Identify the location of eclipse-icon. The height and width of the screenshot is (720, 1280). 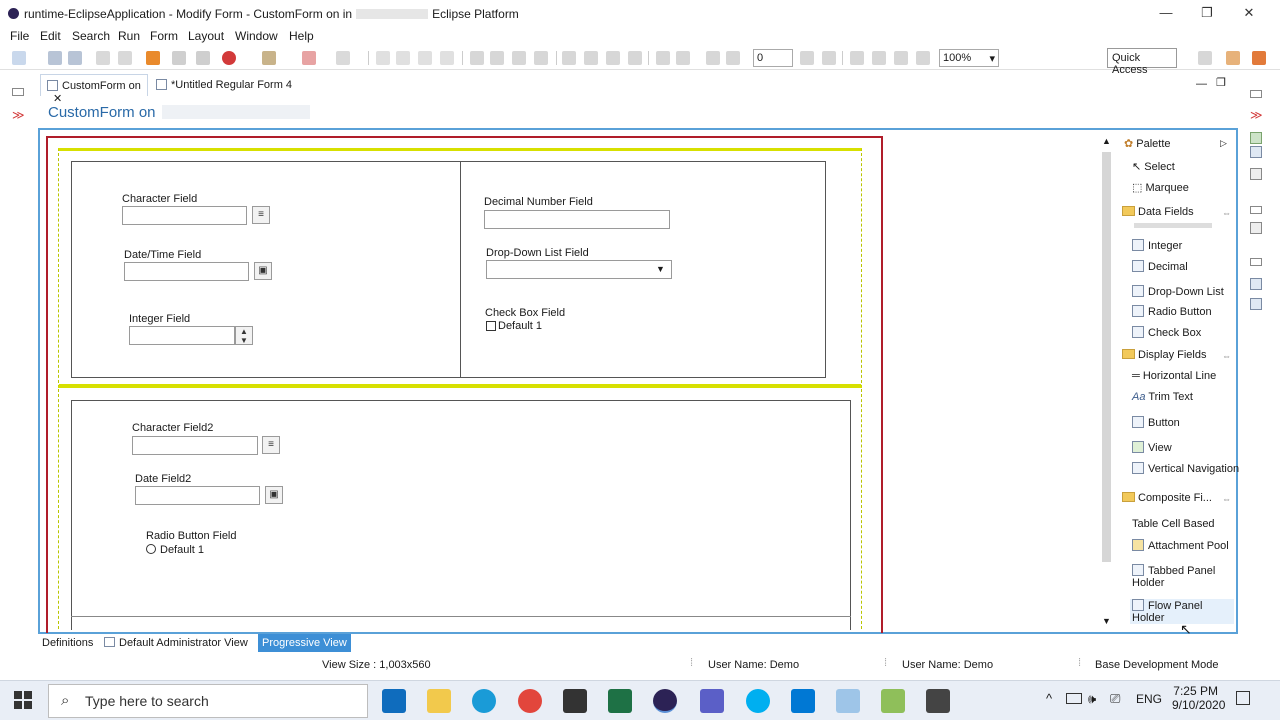
(665, 701).